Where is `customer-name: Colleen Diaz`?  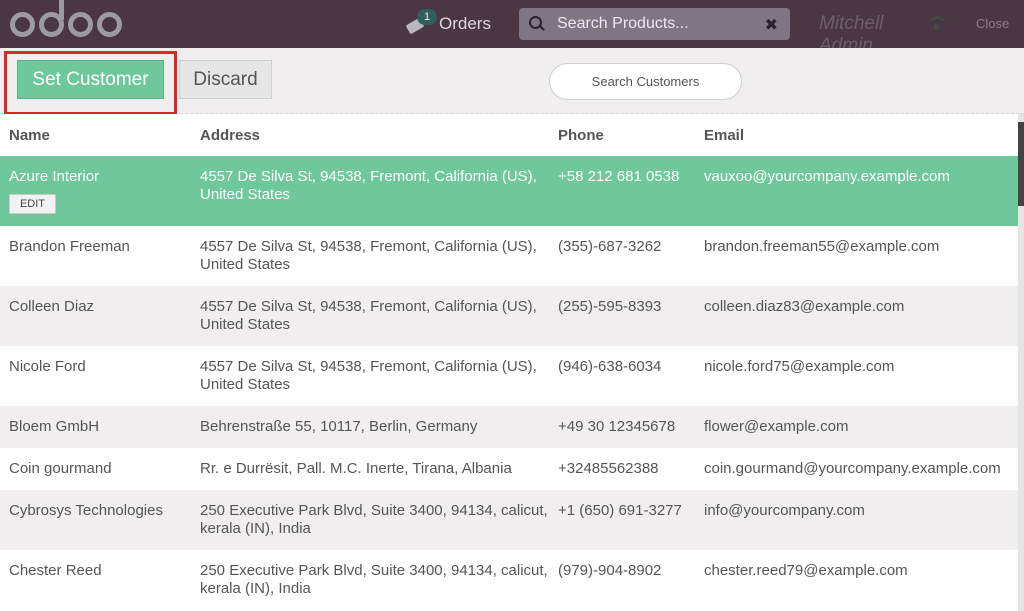 customer-name: Colleen Diaz is located at coordinates (52, 306).